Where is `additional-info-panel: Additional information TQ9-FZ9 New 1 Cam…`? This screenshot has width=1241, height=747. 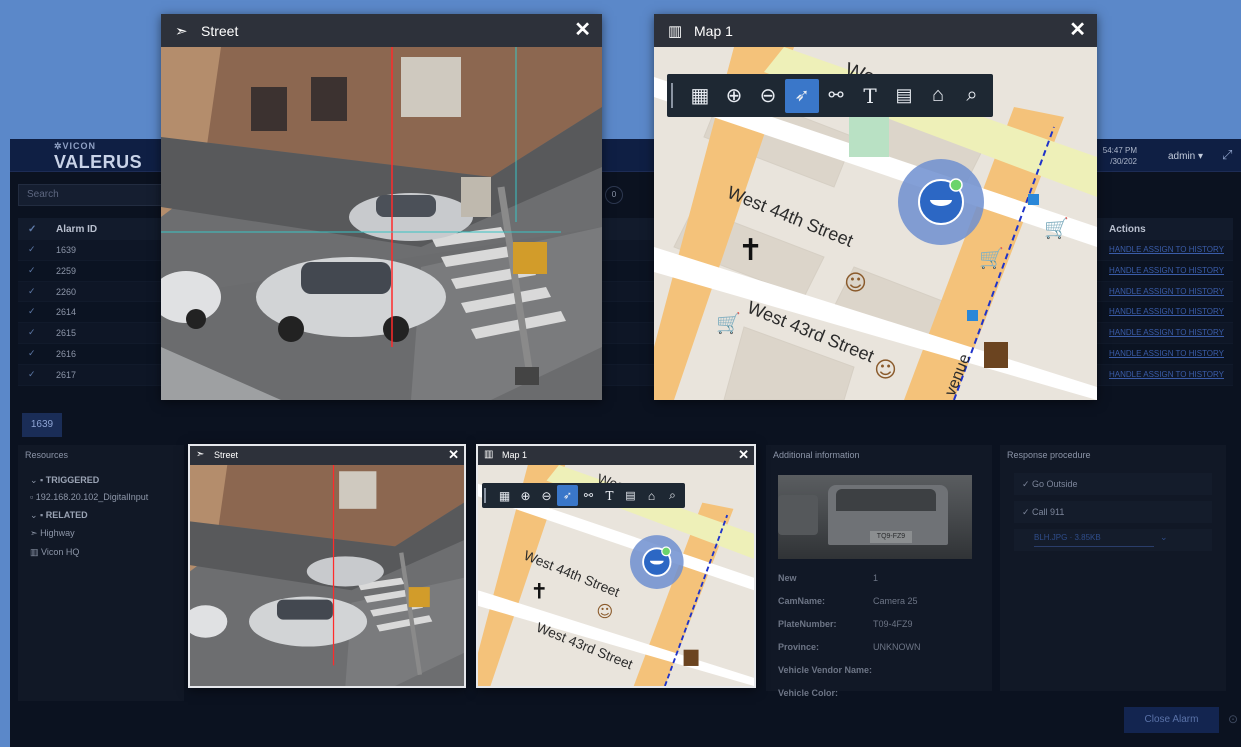 additional-info-panel: Additional information TQ9-FZ9 New 1 Cam… is located at coordinates (879, 571).